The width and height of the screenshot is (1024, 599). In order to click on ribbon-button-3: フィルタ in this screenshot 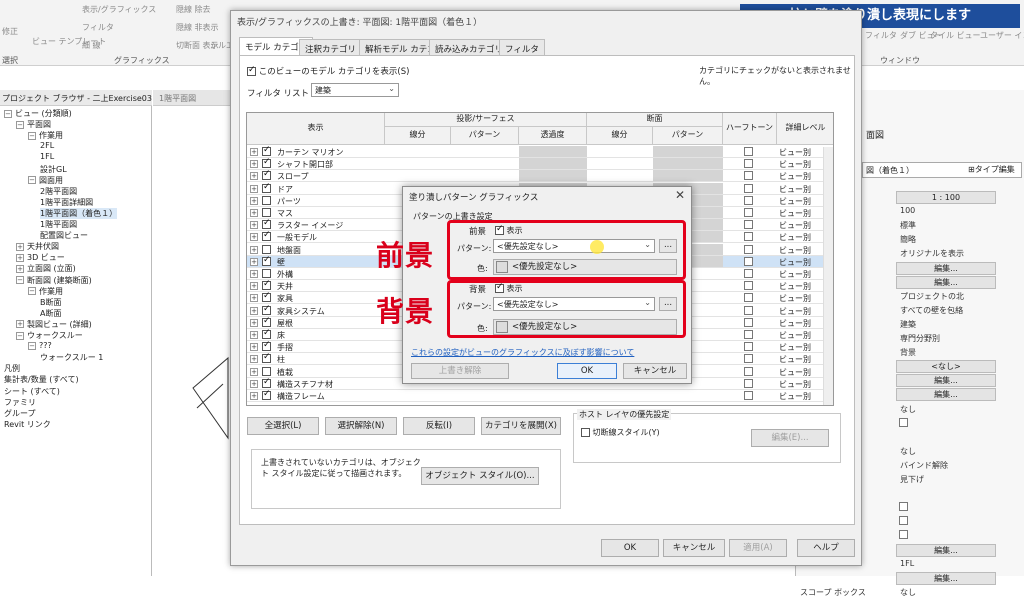, I will do `click(98, 27)`.